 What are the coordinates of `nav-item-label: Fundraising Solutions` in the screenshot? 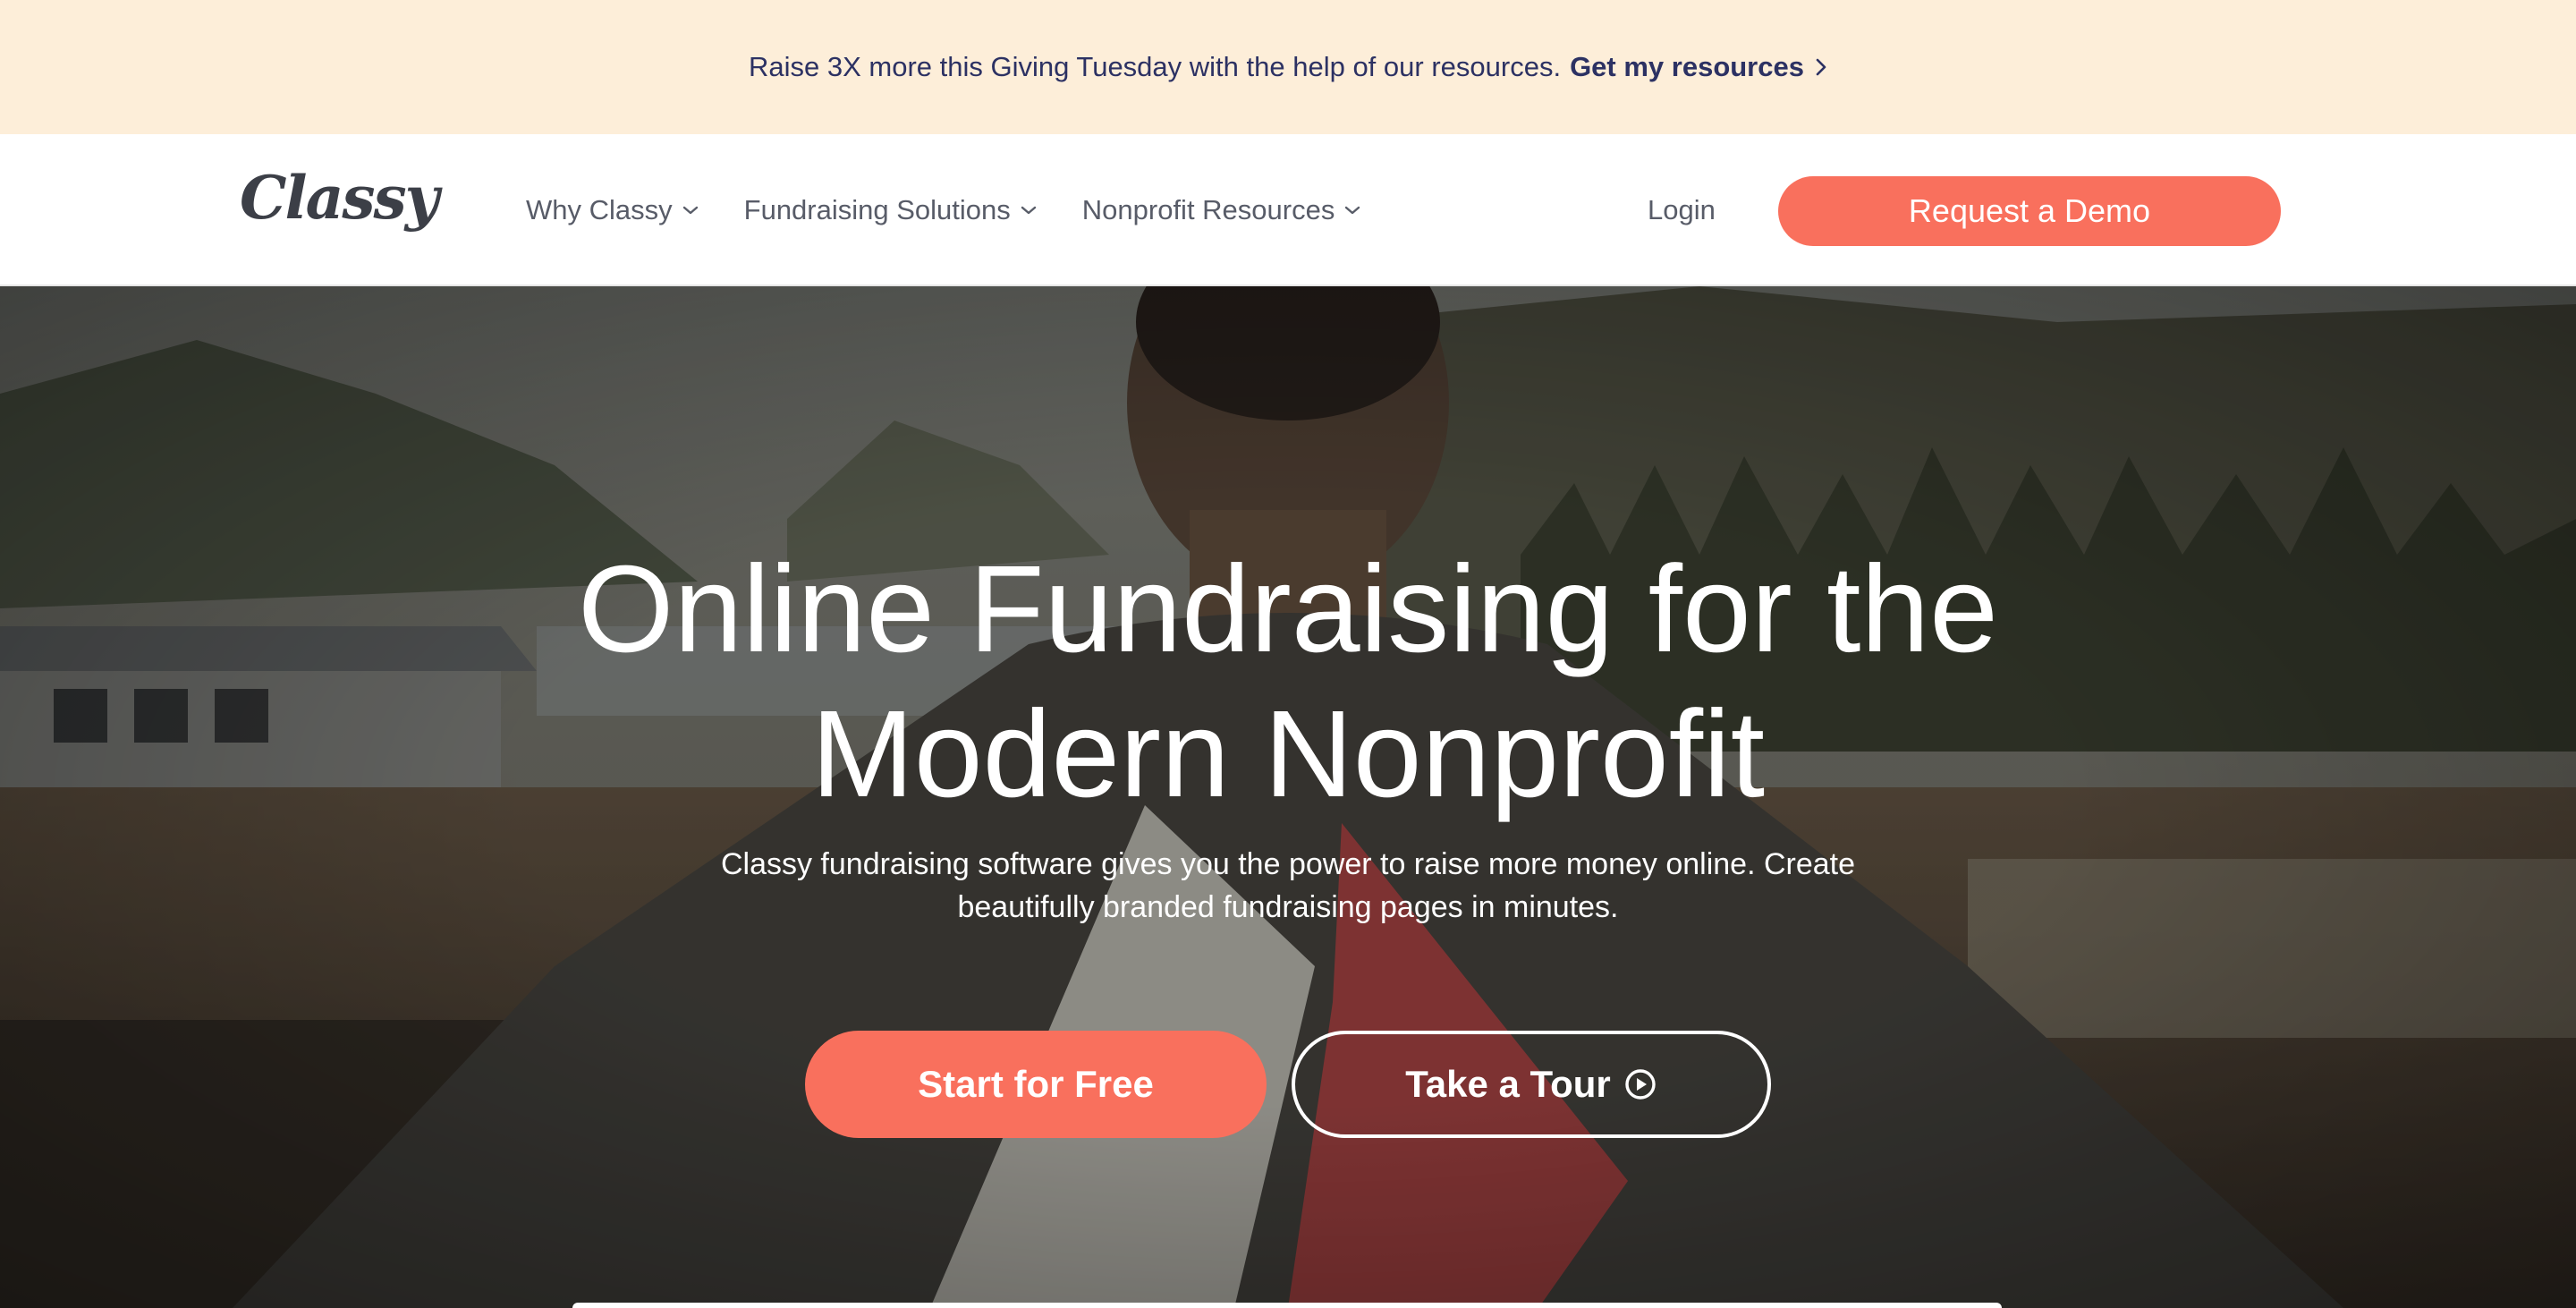 It's located at (877, 209).